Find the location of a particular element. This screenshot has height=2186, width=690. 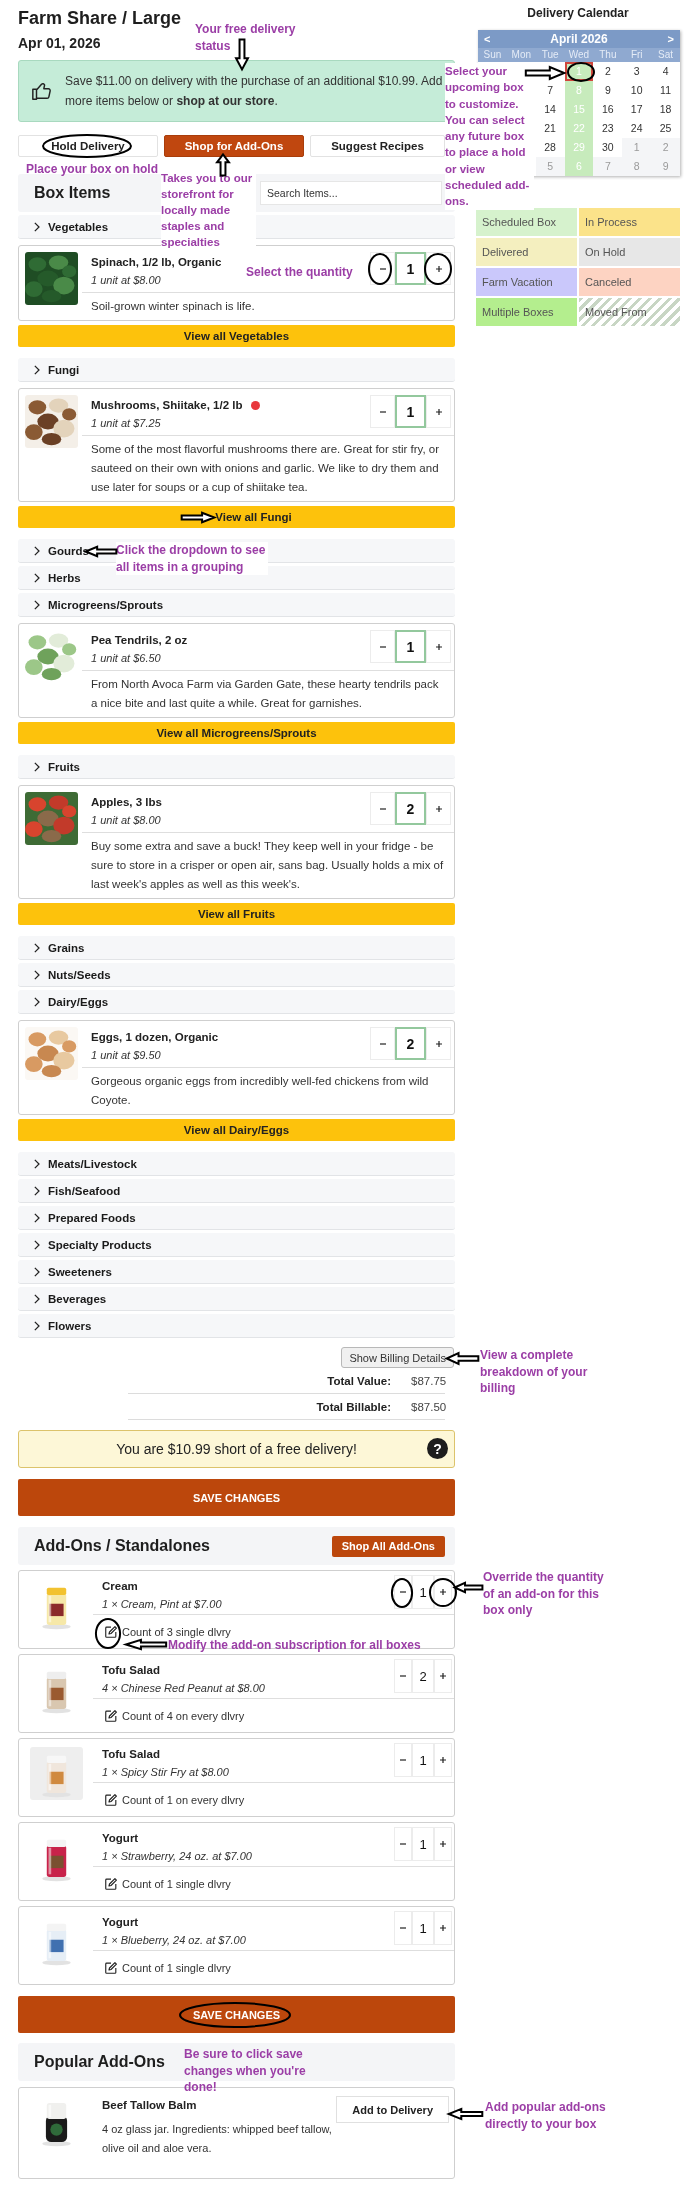

item-name: Beef Tallow Balm is located at coordinates (150, 2105).